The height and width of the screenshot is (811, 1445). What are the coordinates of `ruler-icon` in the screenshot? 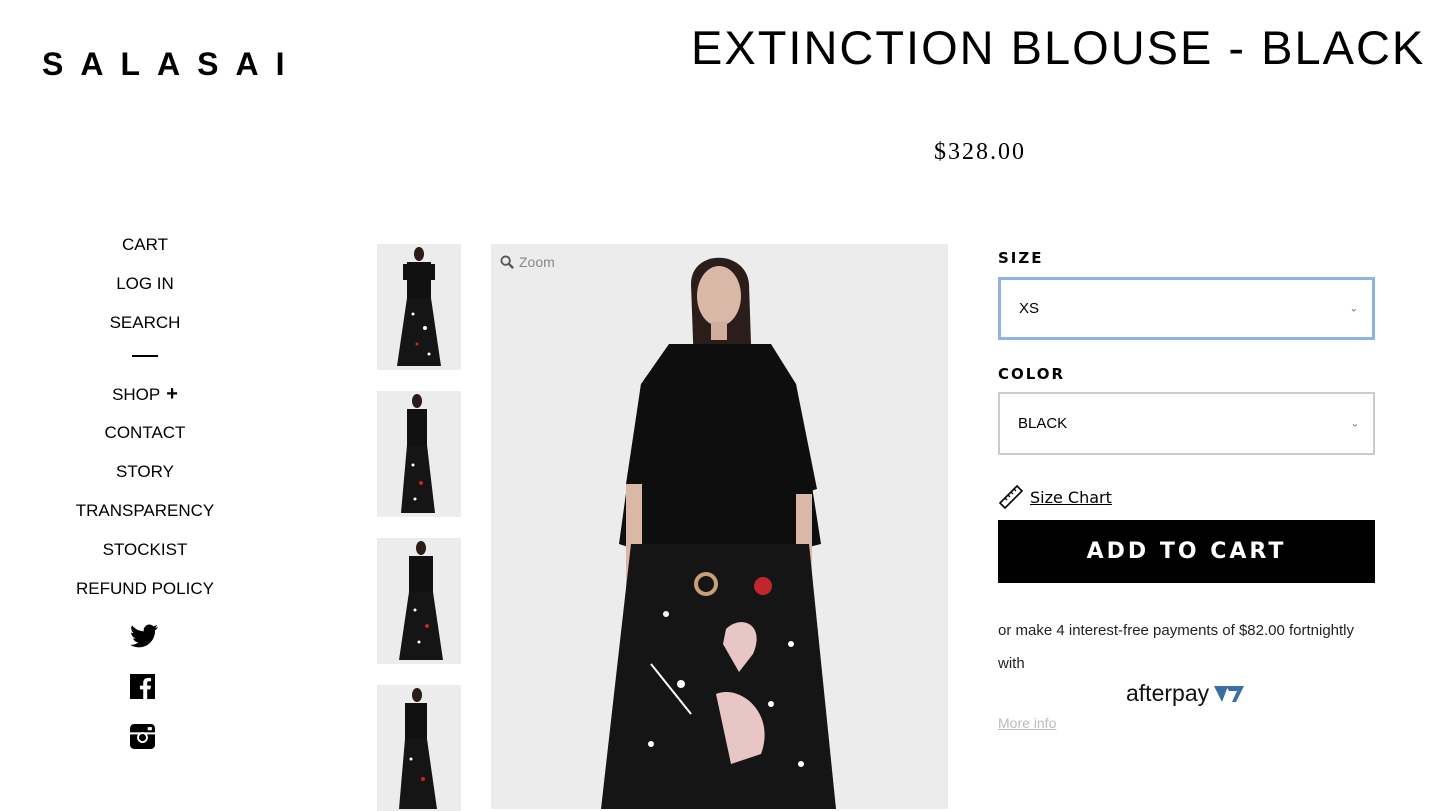 It's located at (1011, 497).